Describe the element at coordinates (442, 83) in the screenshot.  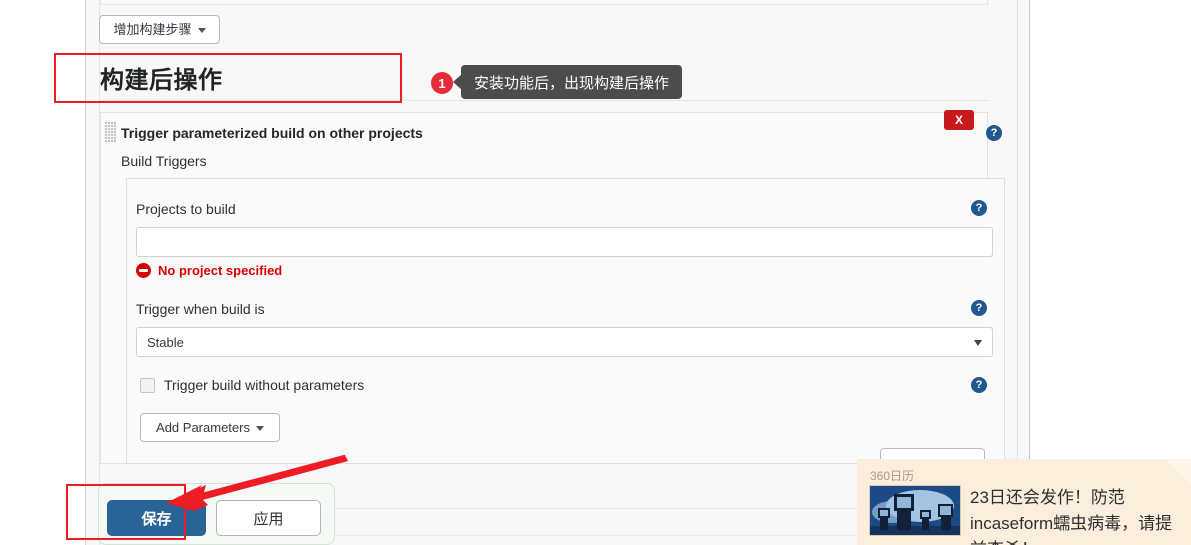
I see `annotation-badge-1: 1` at that location.